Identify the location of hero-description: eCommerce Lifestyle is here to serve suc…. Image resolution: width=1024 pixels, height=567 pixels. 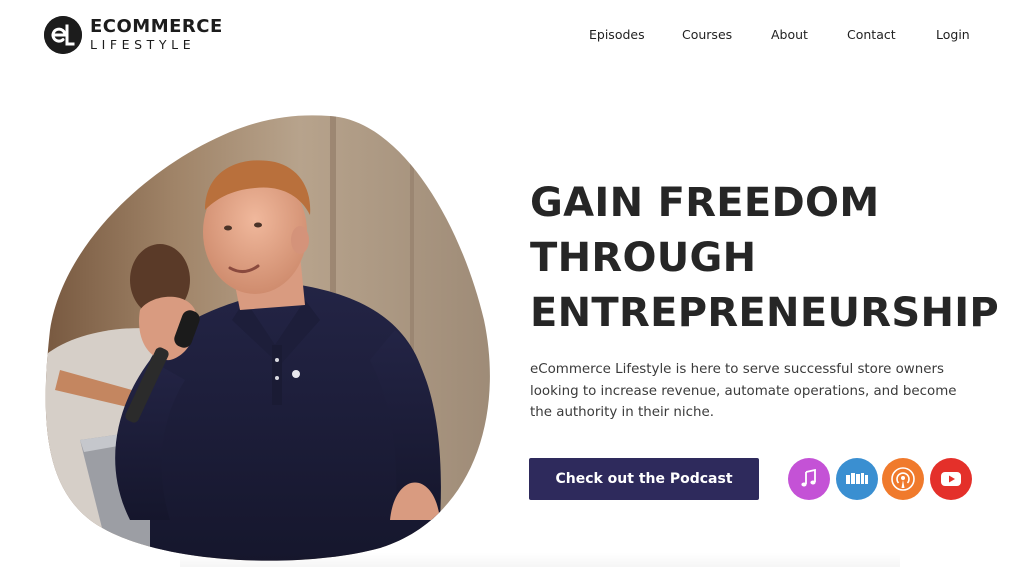
(743, 391).